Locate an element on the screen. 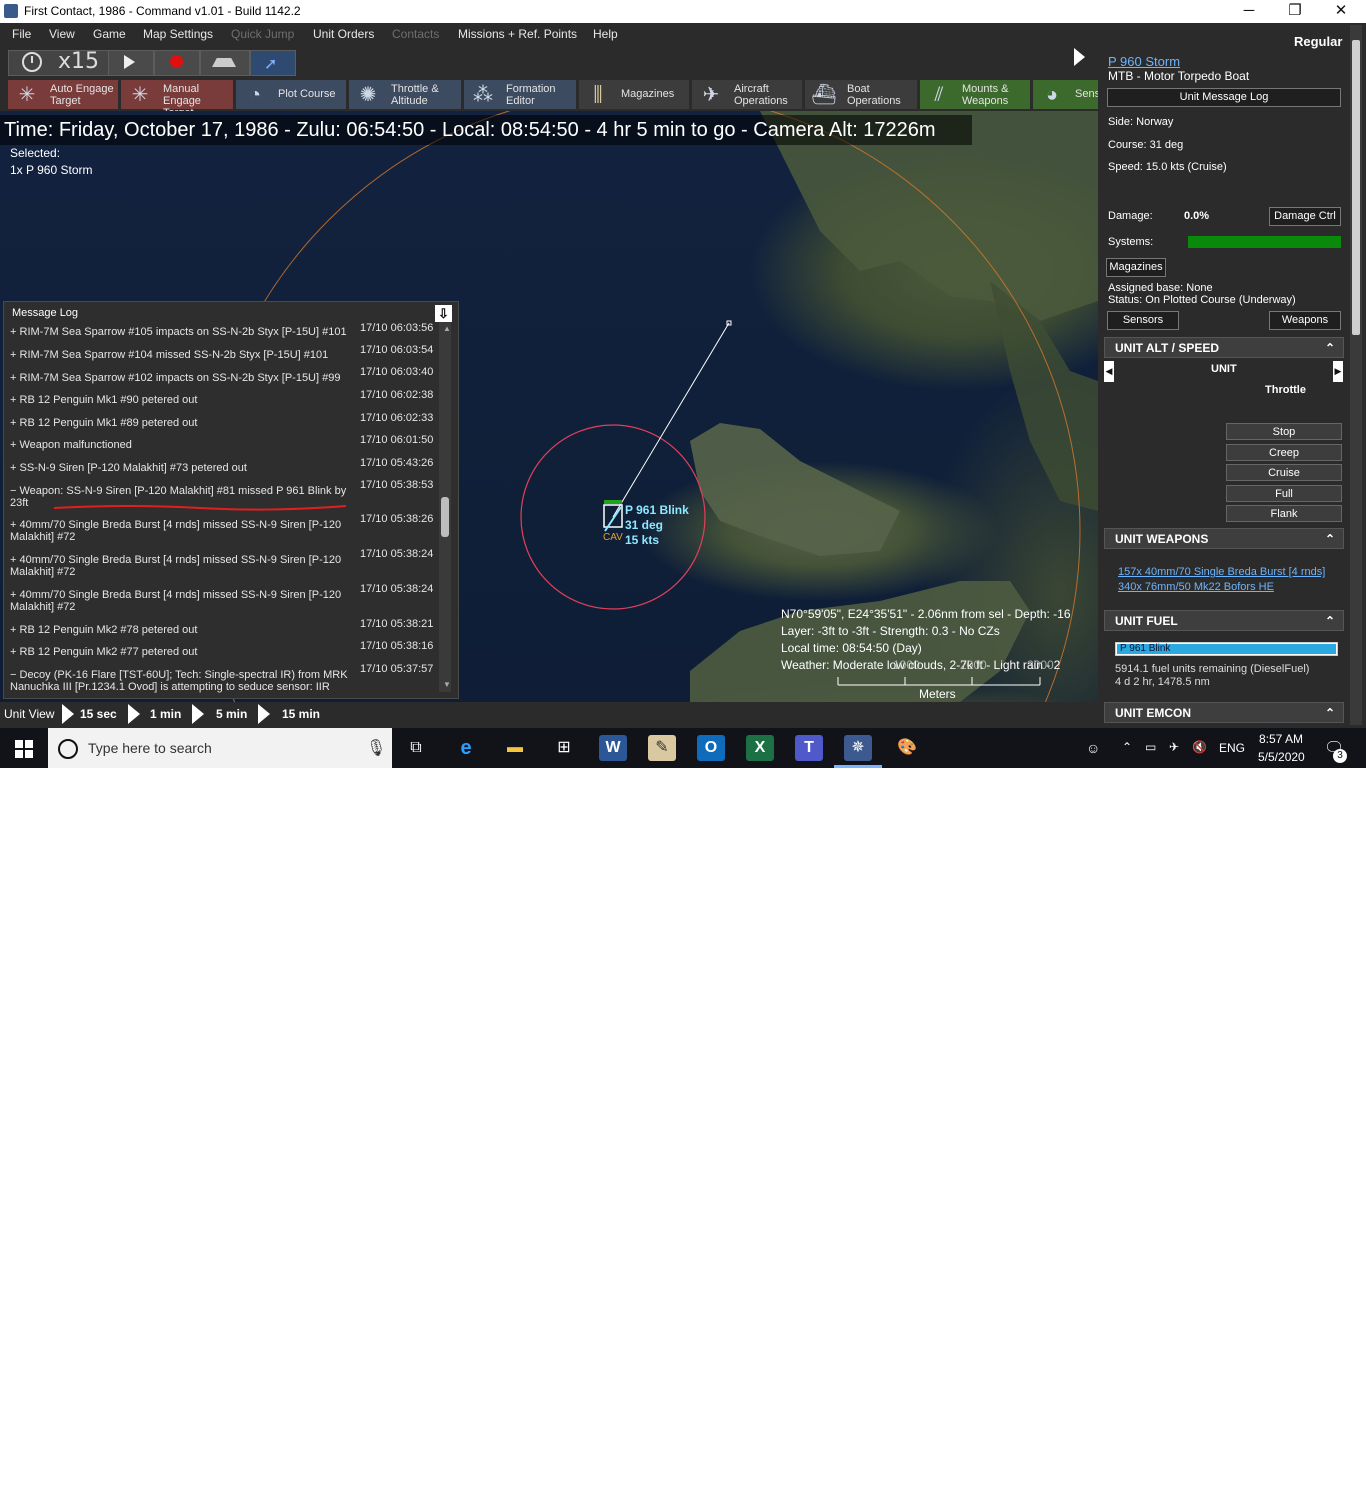  step-1-min: 1 min is located at coordinates (165, 714).